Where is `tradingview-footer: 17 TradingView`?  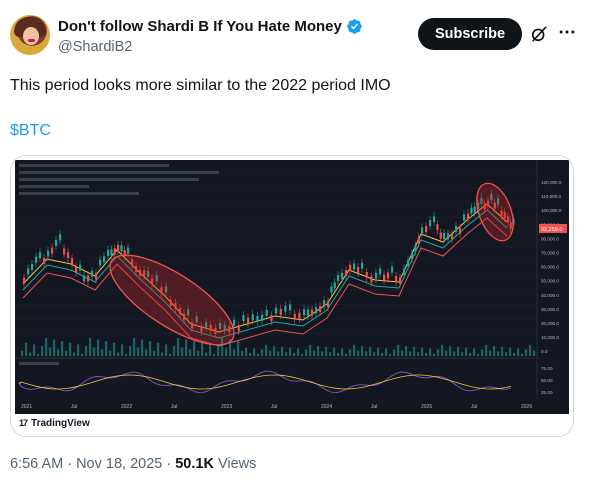 tradingview-footer: 17 TradingView is located at coordinates (292, 423).